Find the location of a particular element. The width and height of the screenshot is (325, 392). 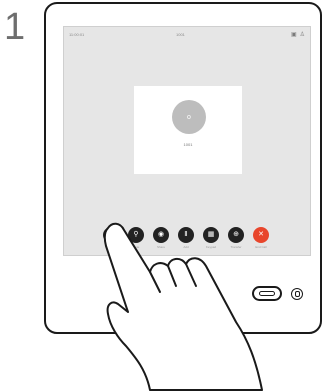

transfer-icon: ⊕ is located at coordinates (236, 235).